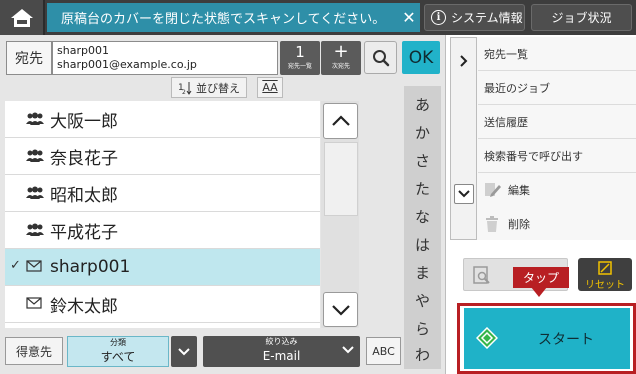 This screenshot has width=636, height=374. What do you see at coordinates (487, 18) in the screenshot?
I see `system-info-label: システム情報` at bounding box center [487, 18].